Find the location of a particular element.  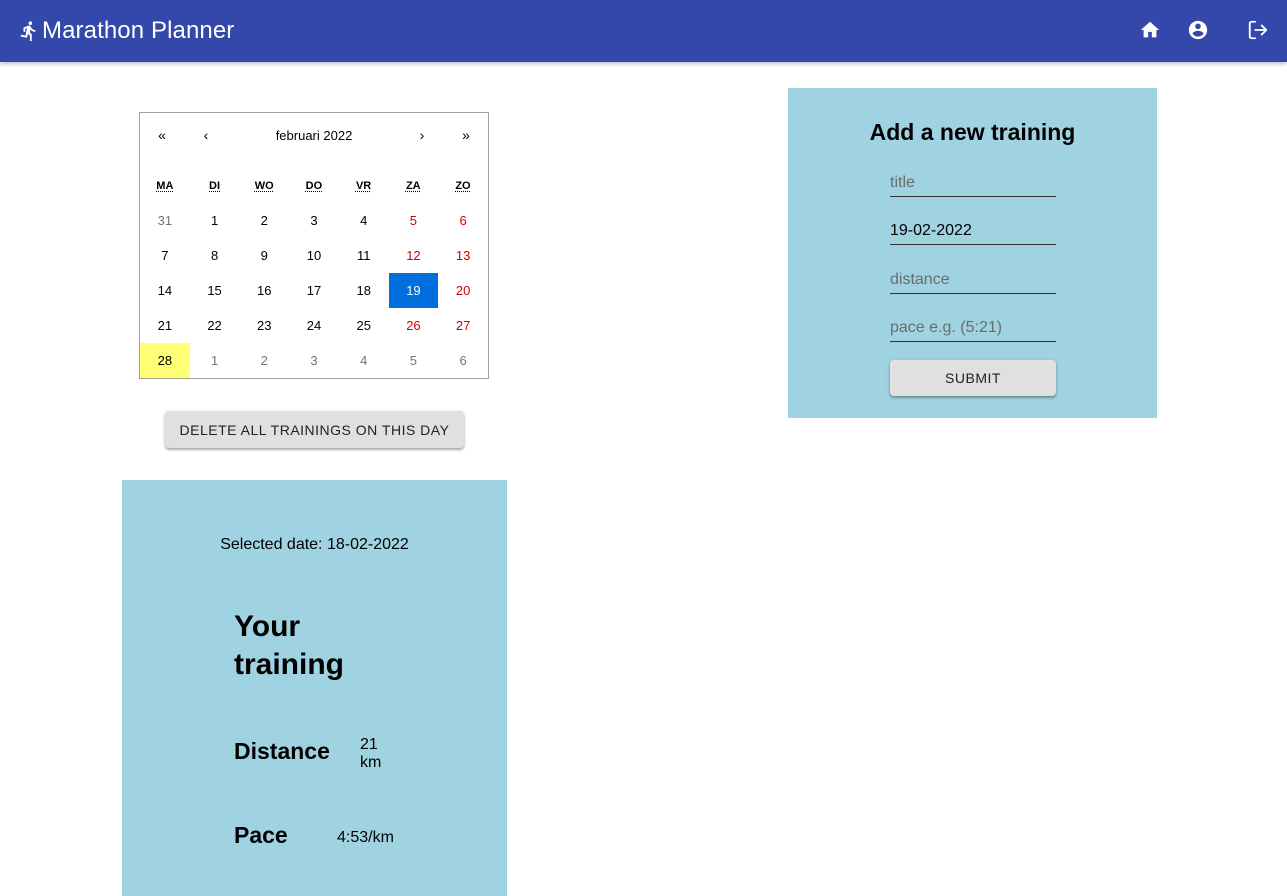

training-heading: Your training is located at coordinates (289, 645).